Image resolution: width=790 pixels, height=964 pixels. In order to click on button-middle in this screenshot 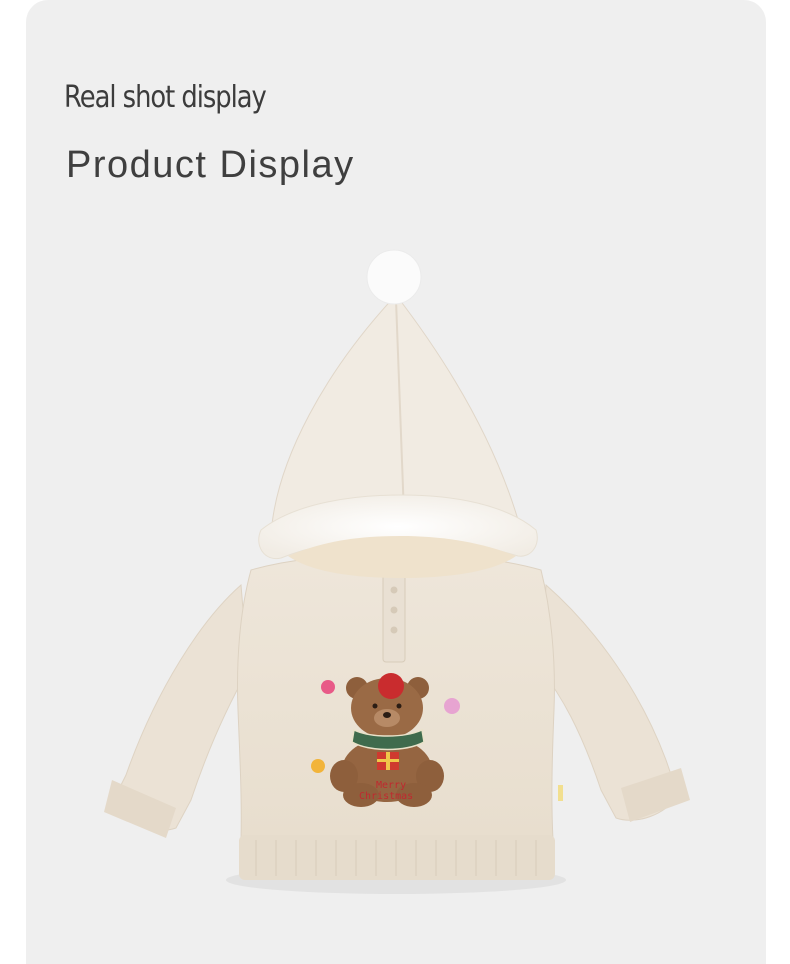, I will do `click(394, 610)`.